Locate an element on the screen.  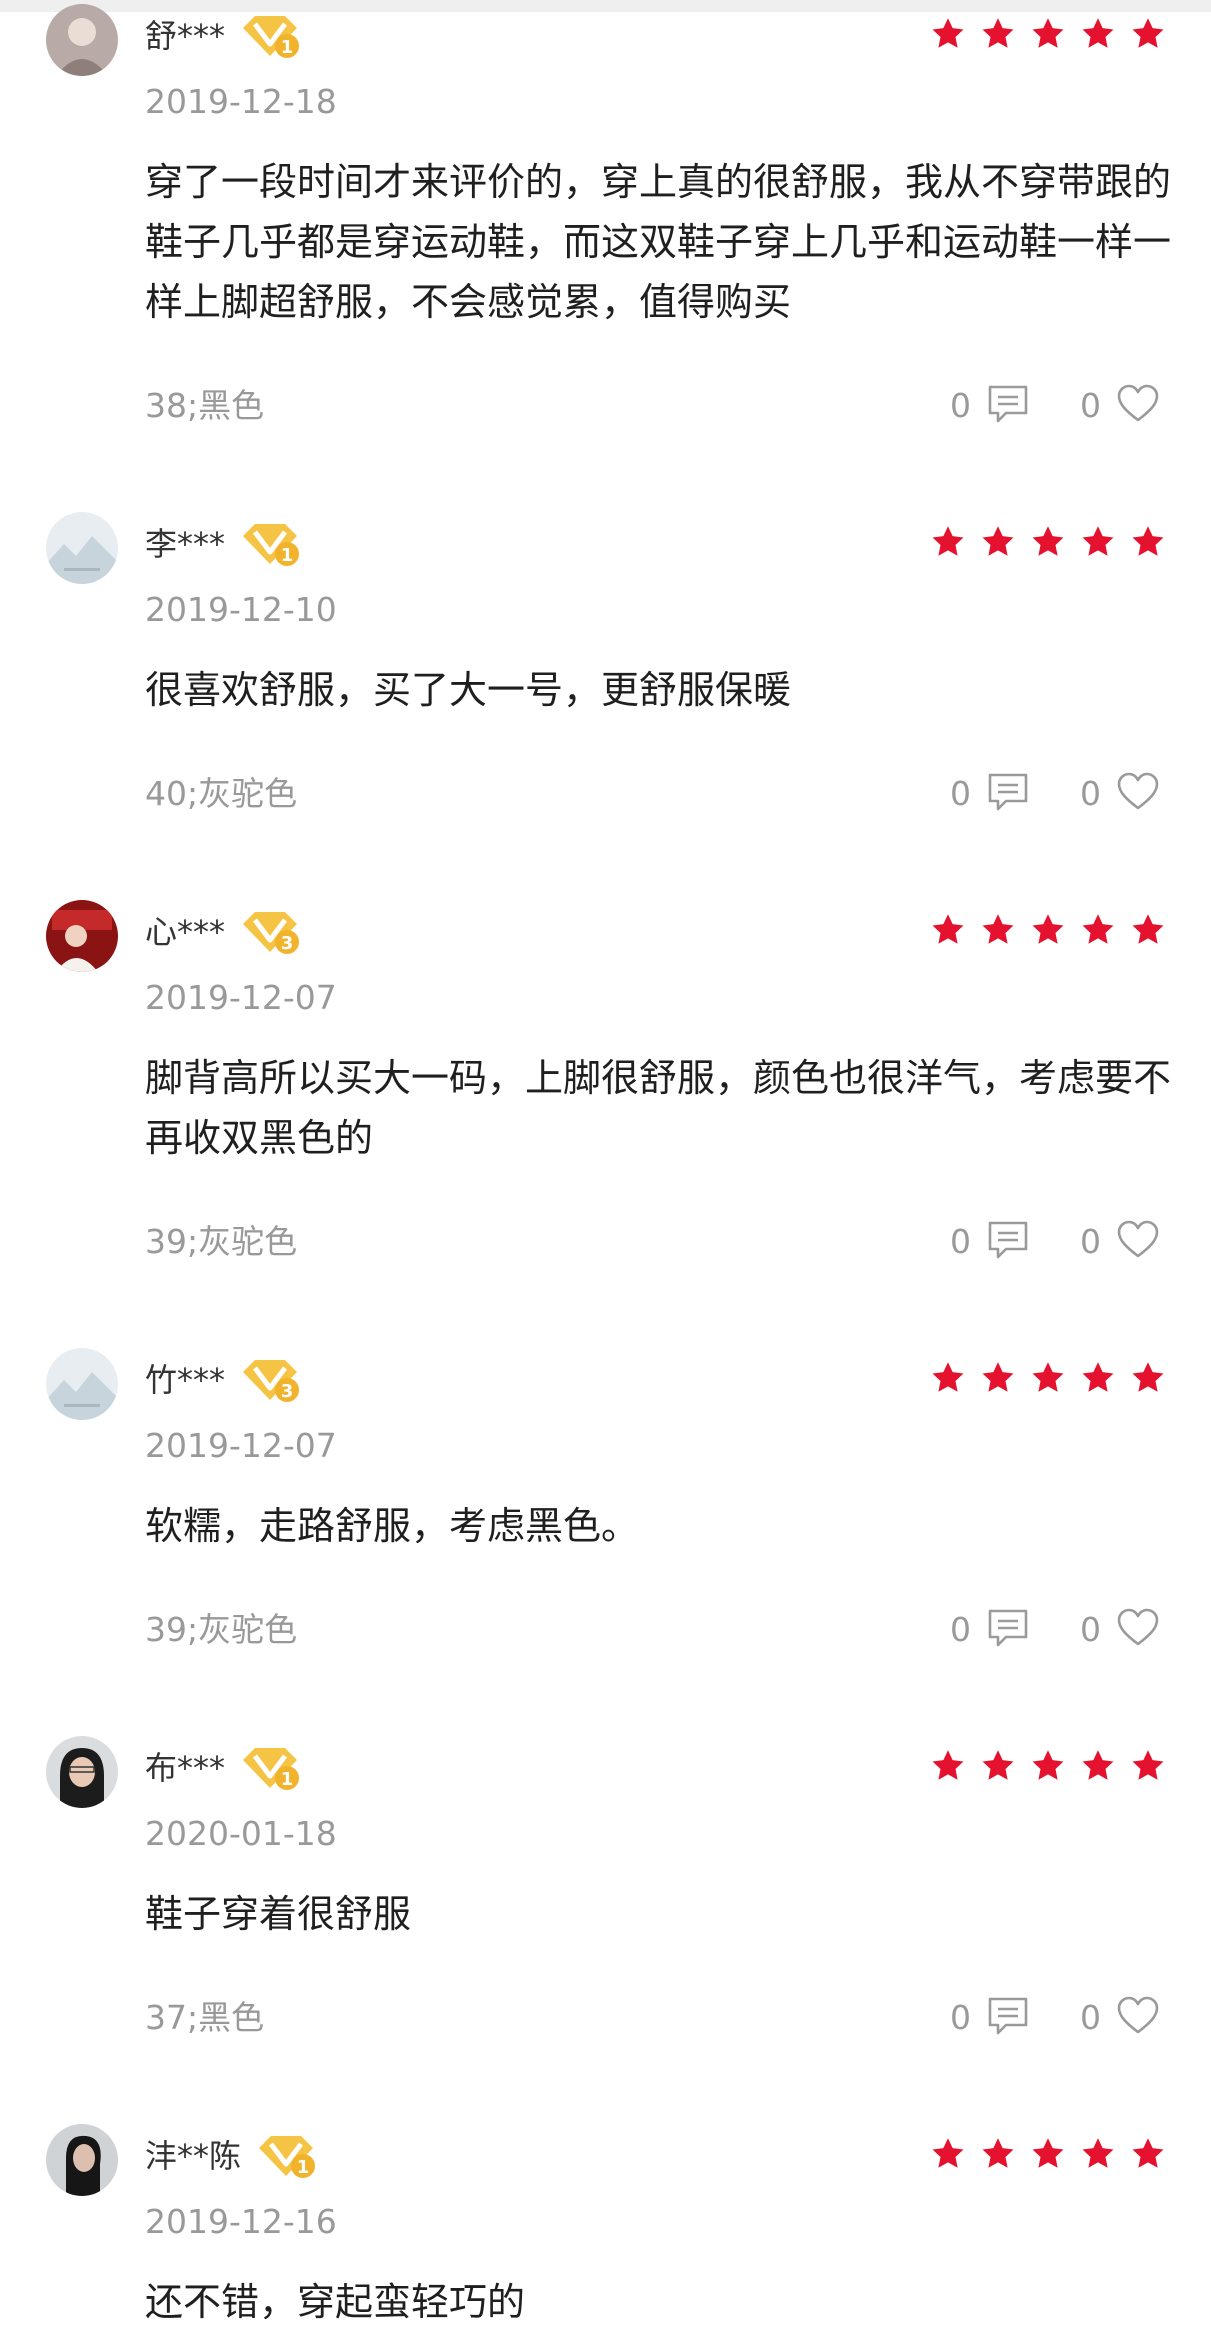
username: 舒*** is located at coordinates (185, 36).